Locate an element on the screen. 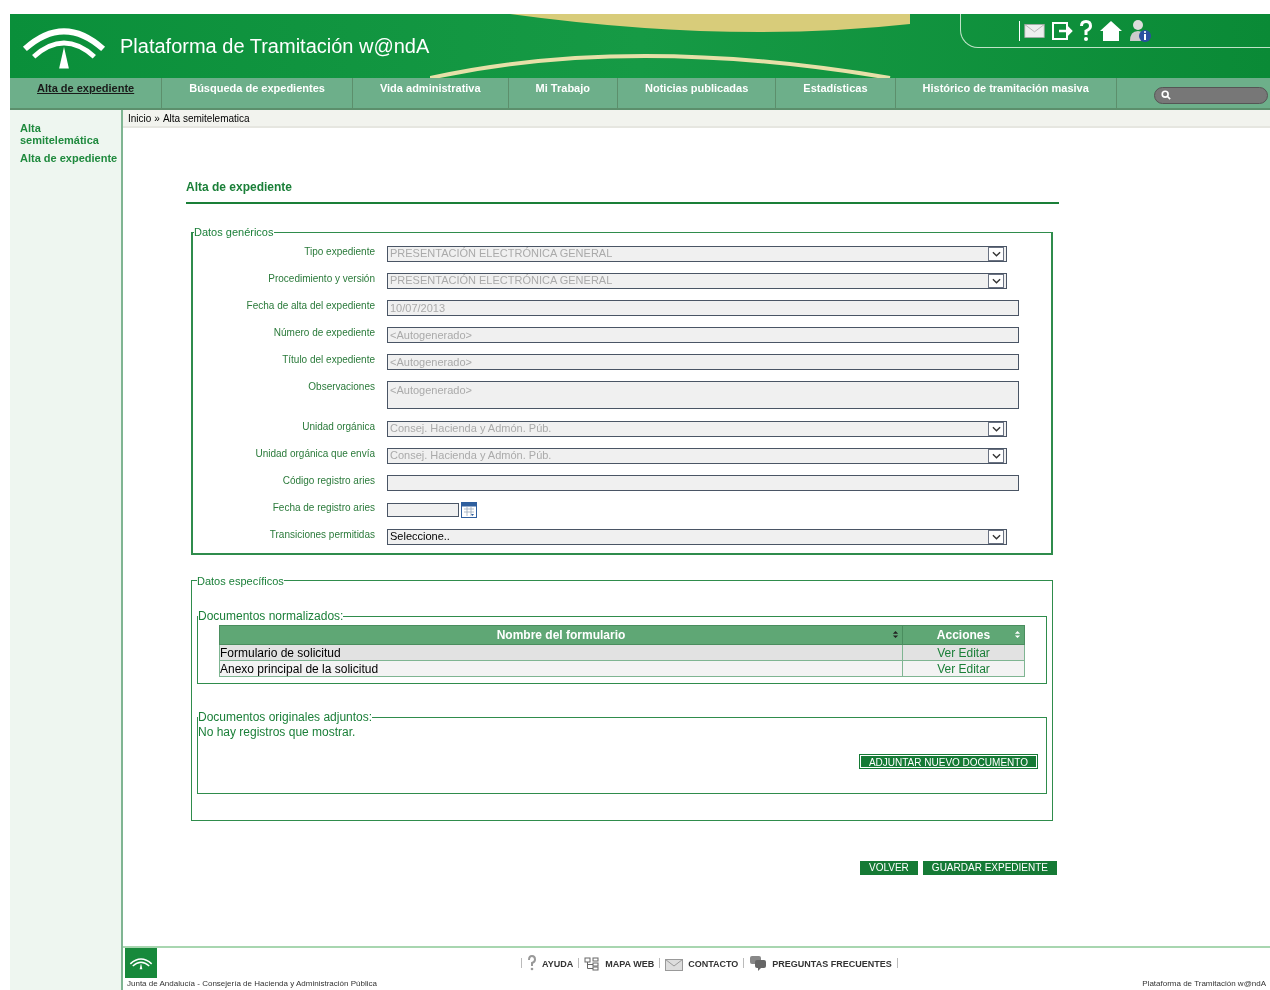  panel-legend: Datos específicos is located at coordinates (240, 580).